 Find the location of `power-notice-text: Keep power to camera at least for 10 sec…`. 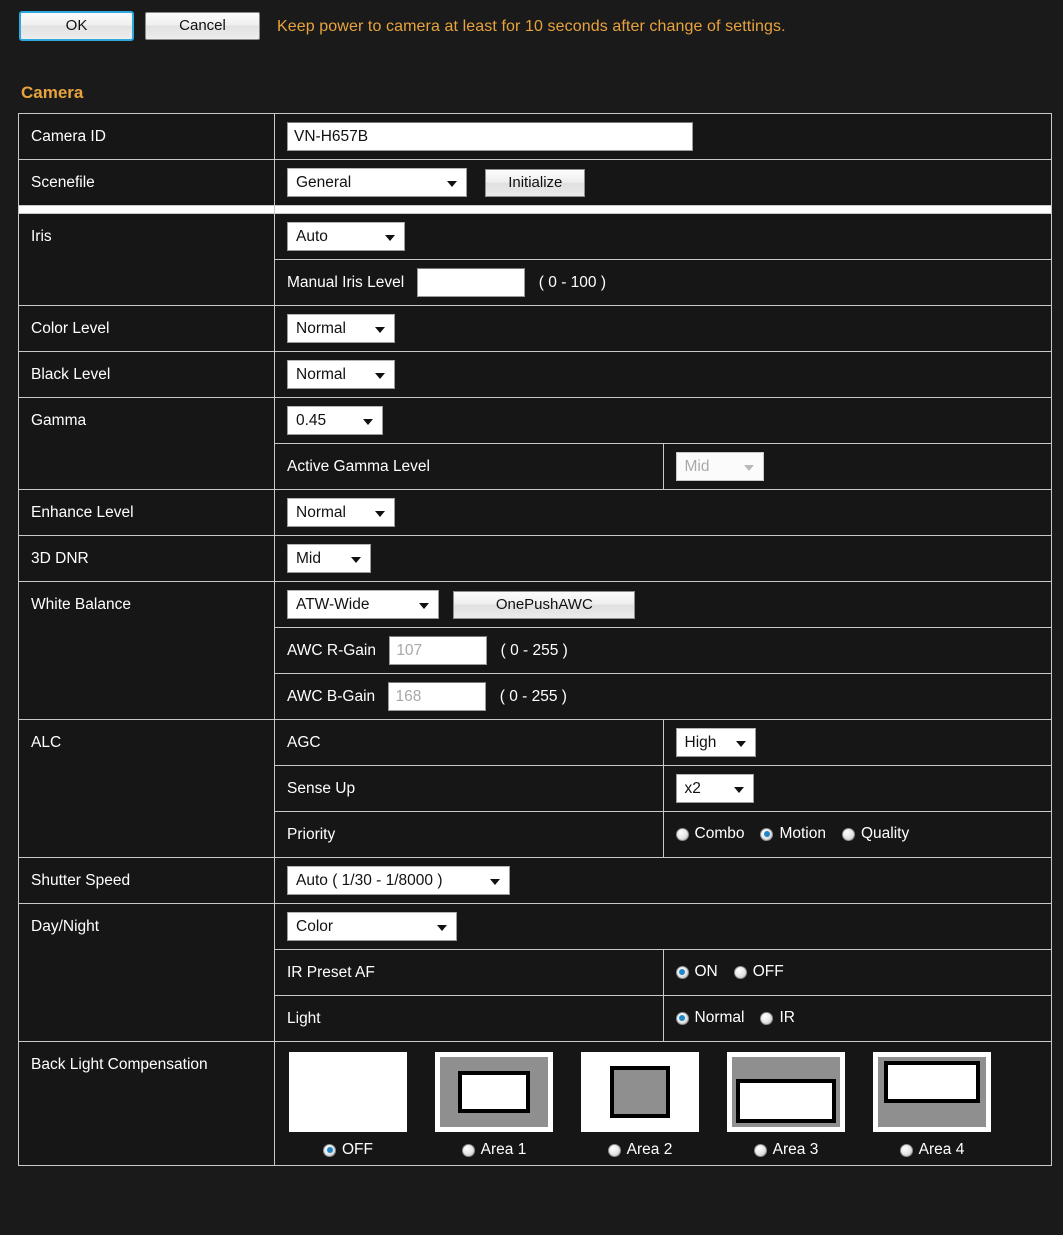

power-notice-text: Keep power to camera at least for 10 sec… is located at coordinates (531, 26).